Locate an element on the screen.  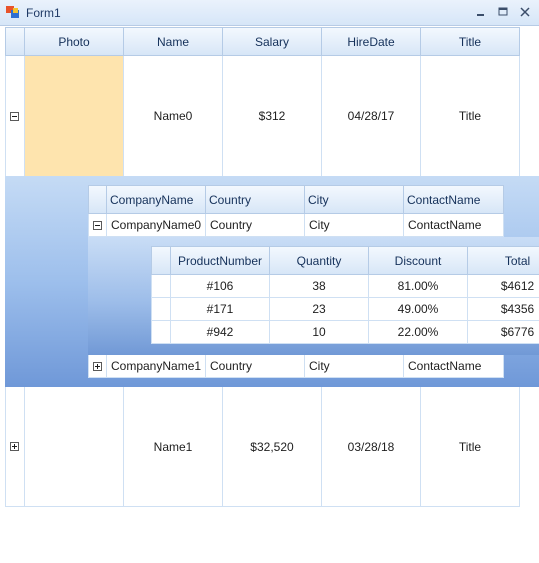
column-header-name: Name is located at coordinates (173, 41).